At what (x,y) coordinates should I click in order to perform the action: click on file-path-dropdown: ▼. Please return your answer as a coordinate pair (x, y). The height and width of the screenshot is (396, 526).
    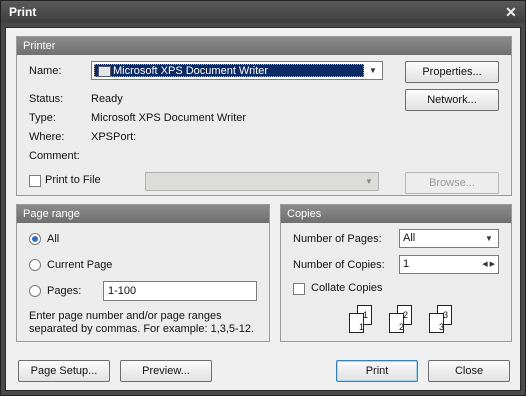
    Looking at the image, I should click on (262, 181).